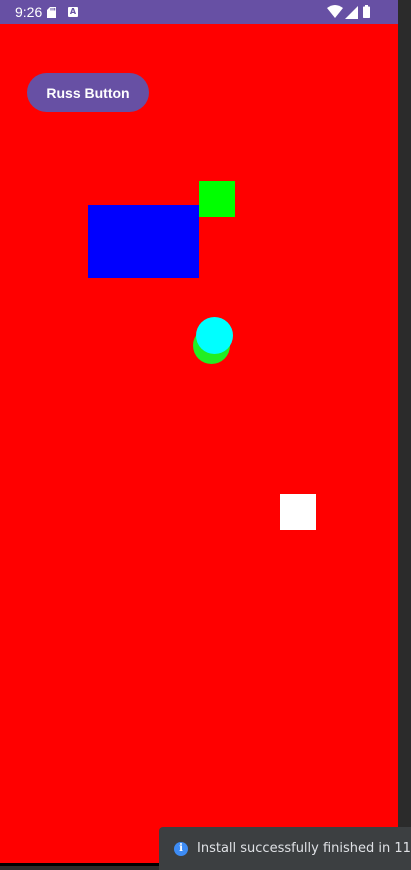 The height and width of the screenshot is (870, 411). Describe the element at coordinates (143, 241) in the screenshot. I see `blue-rectangle` at that location.